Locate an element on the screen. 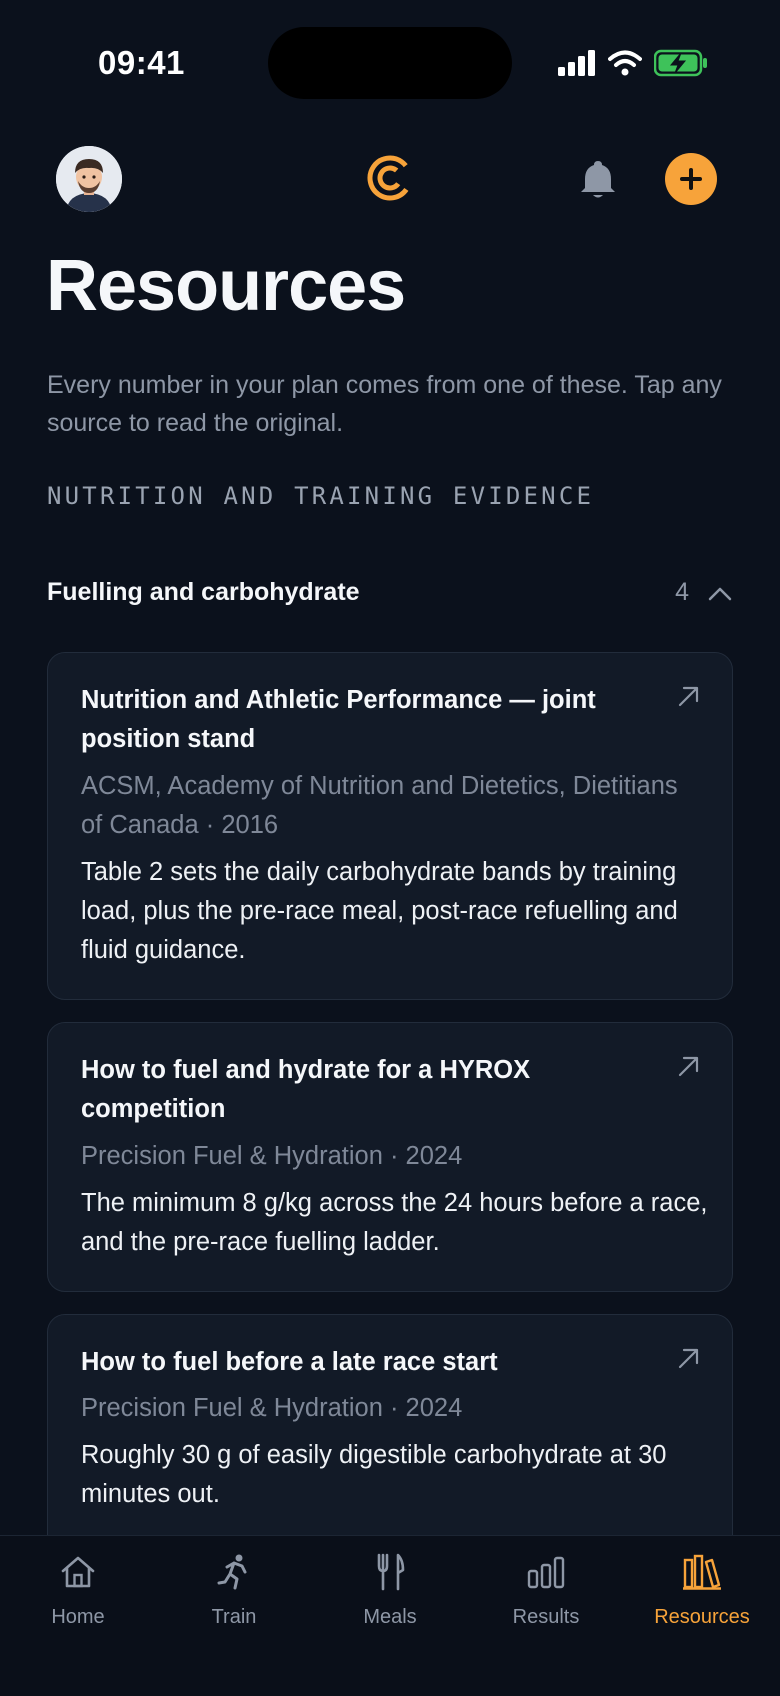 Image resolution: width=780 pixels, height=1696 pixels. app-logo-icon is located at coordinates (390, 178).